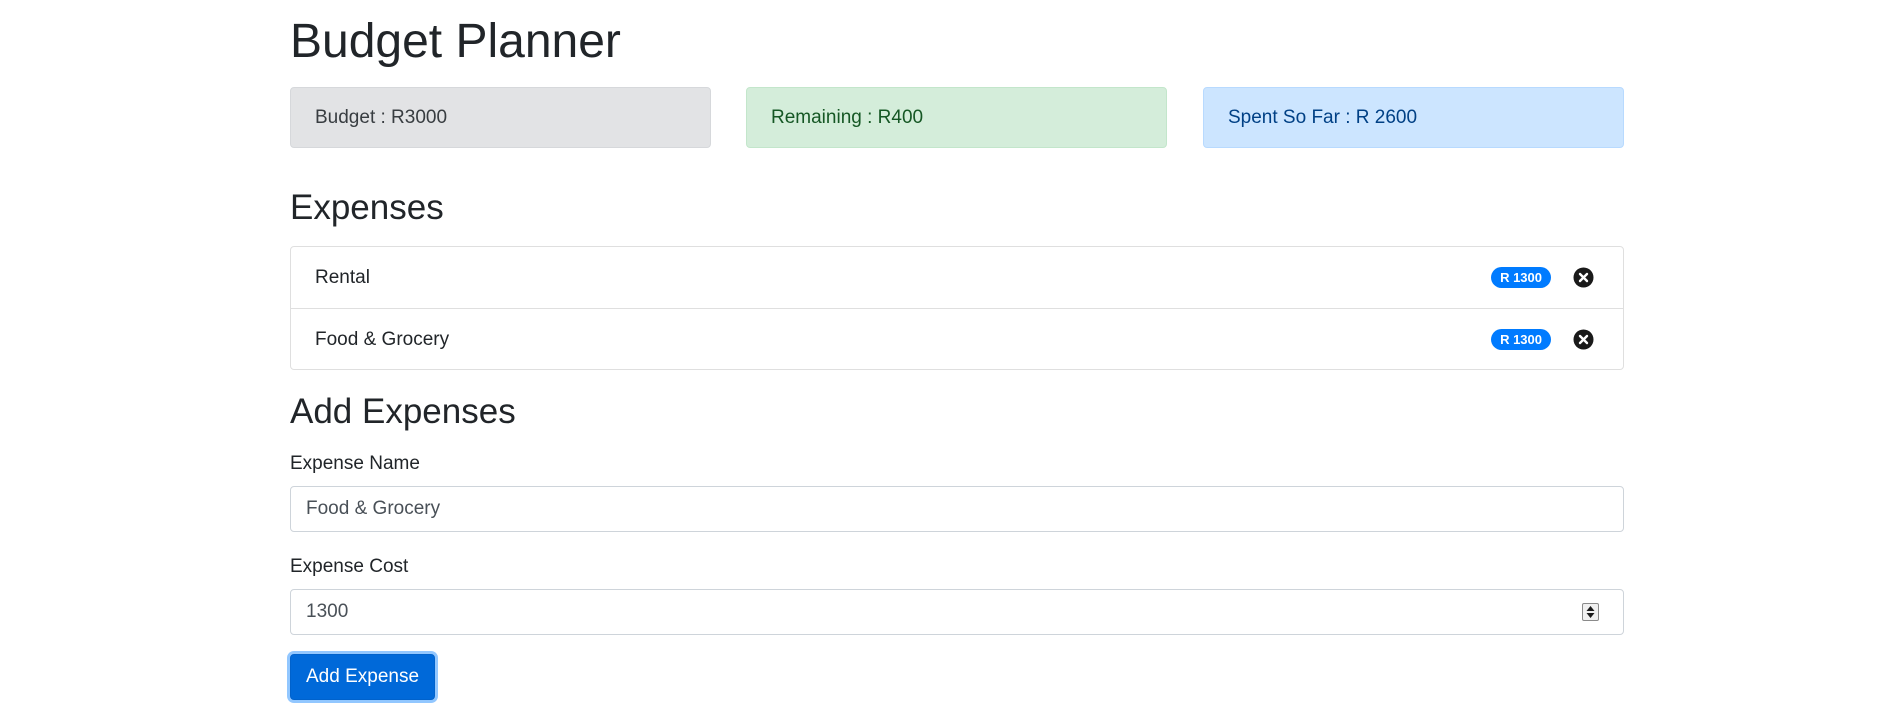 This screenshot has height=707, width=1883. I want to click on expense-cost-field, so click(957, 612).